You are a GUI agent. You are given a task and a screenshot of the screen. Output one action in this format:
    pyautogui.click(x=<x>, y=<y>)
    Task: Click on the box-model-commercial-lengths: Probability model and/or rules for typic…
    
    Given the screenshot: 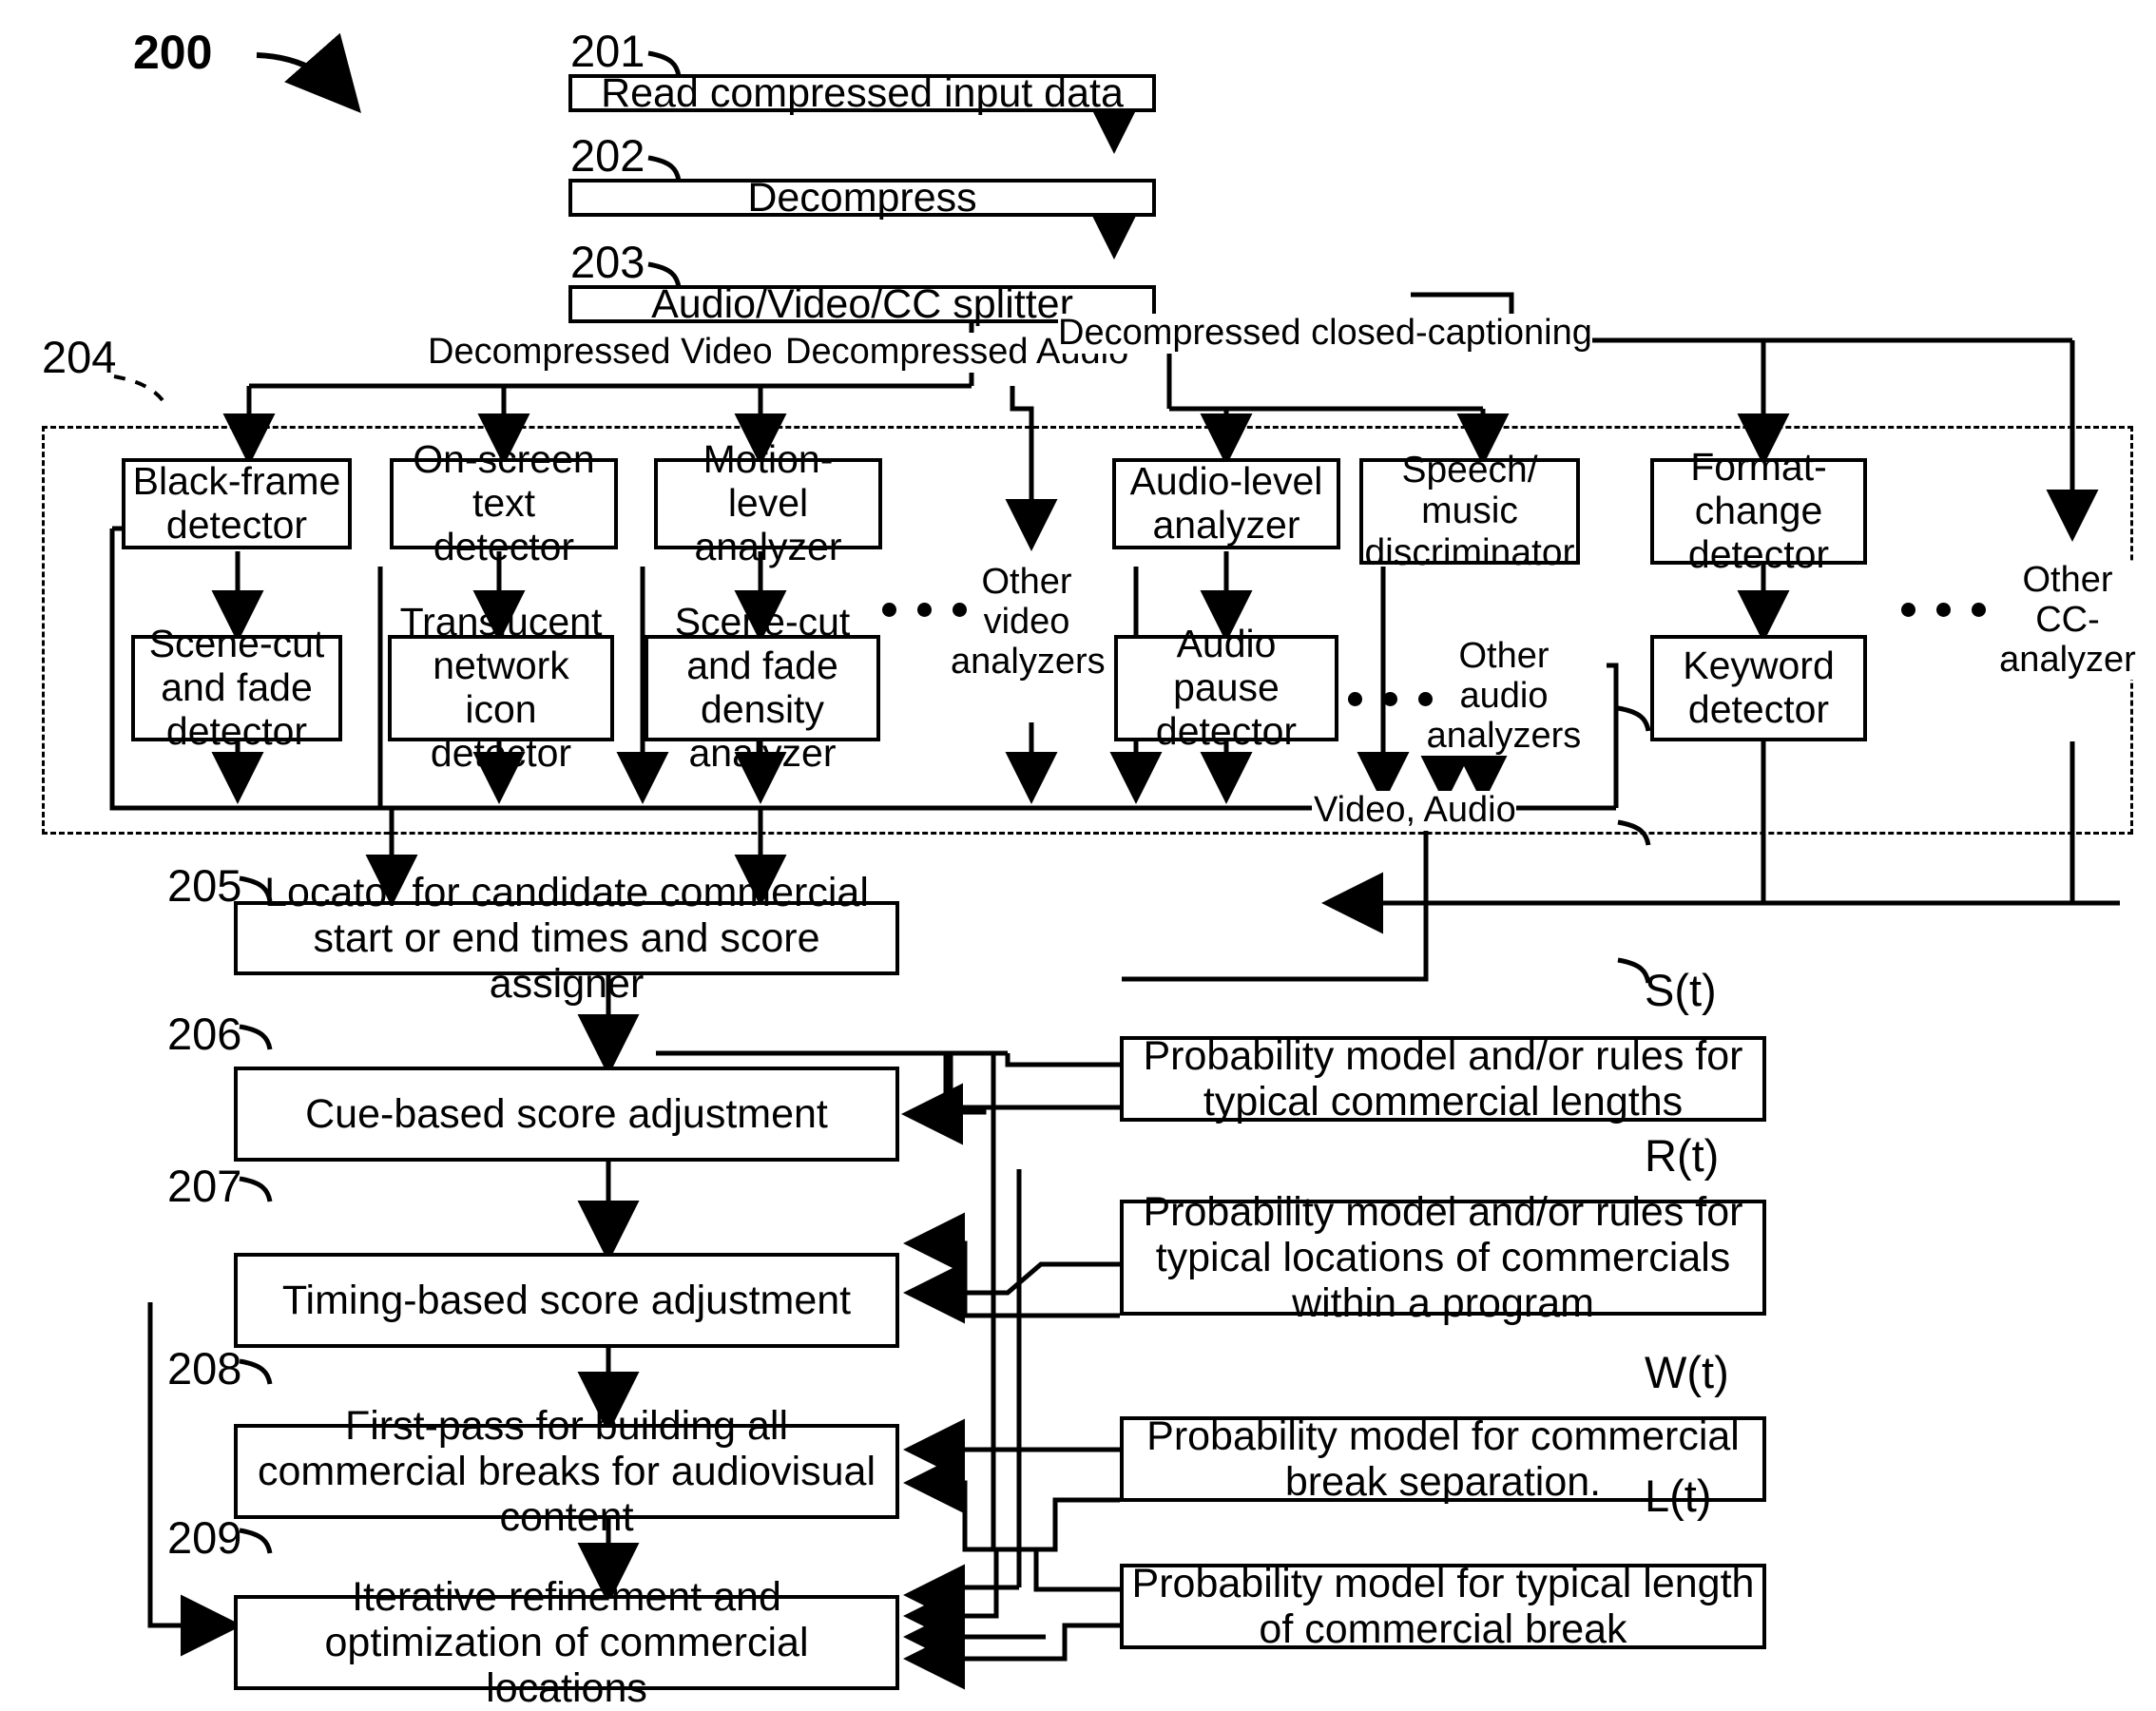 What is the action you would take?
    pyautogui.click(x=1443, y=1078)
    